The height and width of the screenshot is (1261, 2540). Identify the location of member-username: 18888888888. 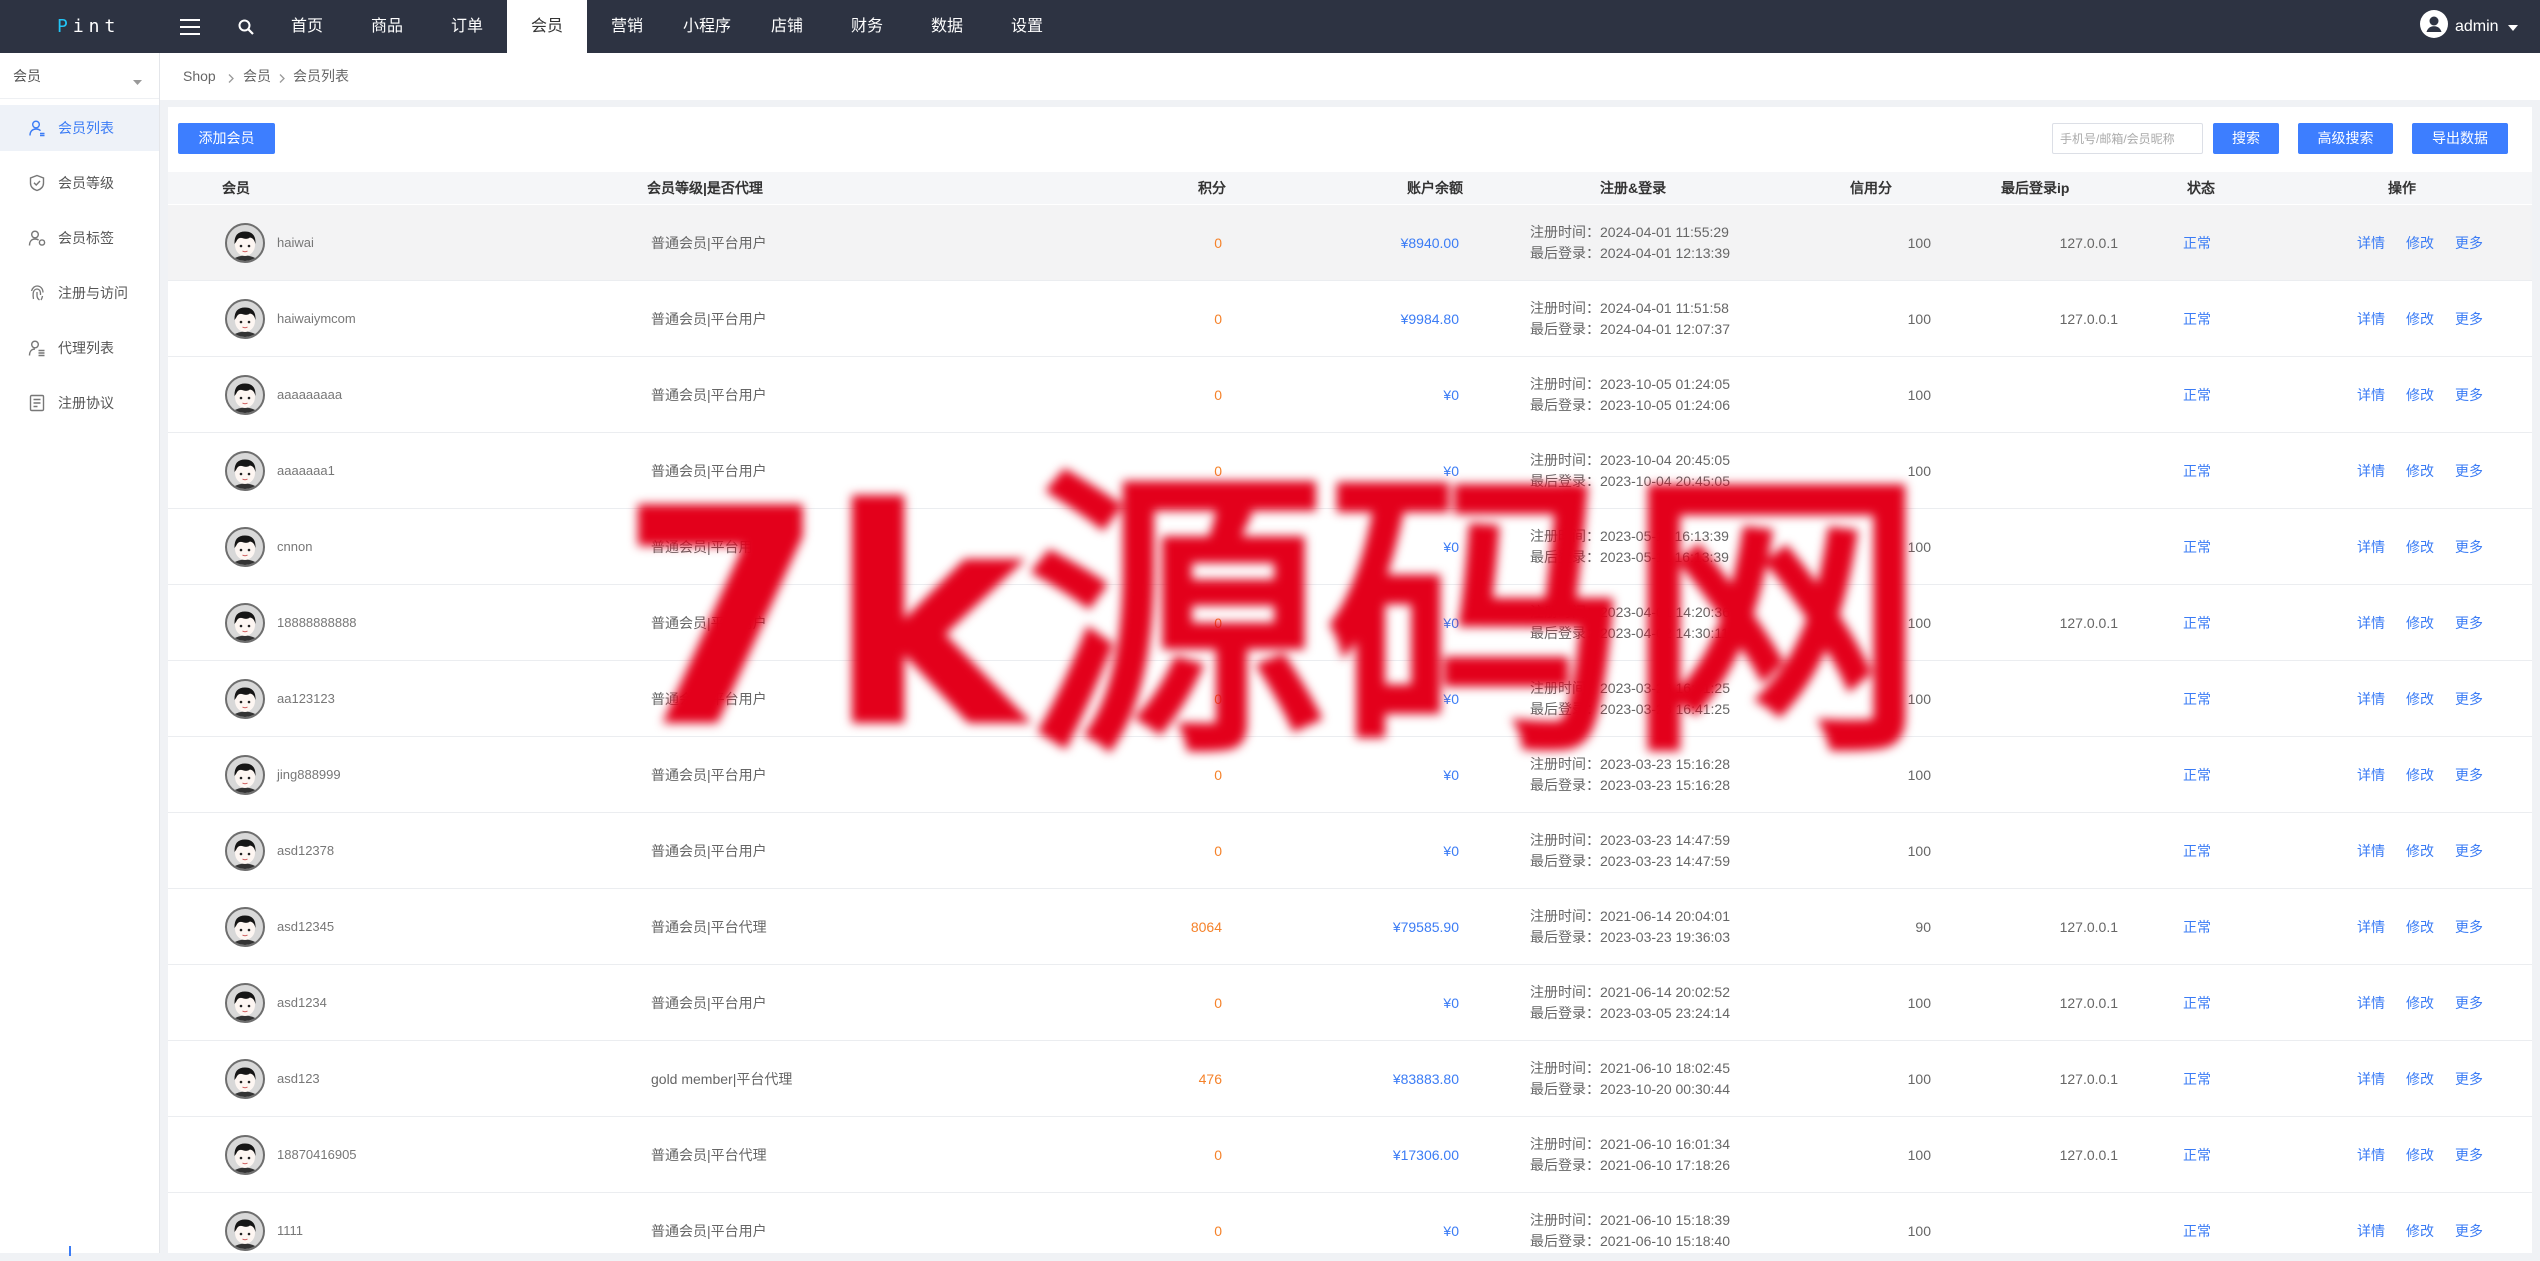
(317, 623).